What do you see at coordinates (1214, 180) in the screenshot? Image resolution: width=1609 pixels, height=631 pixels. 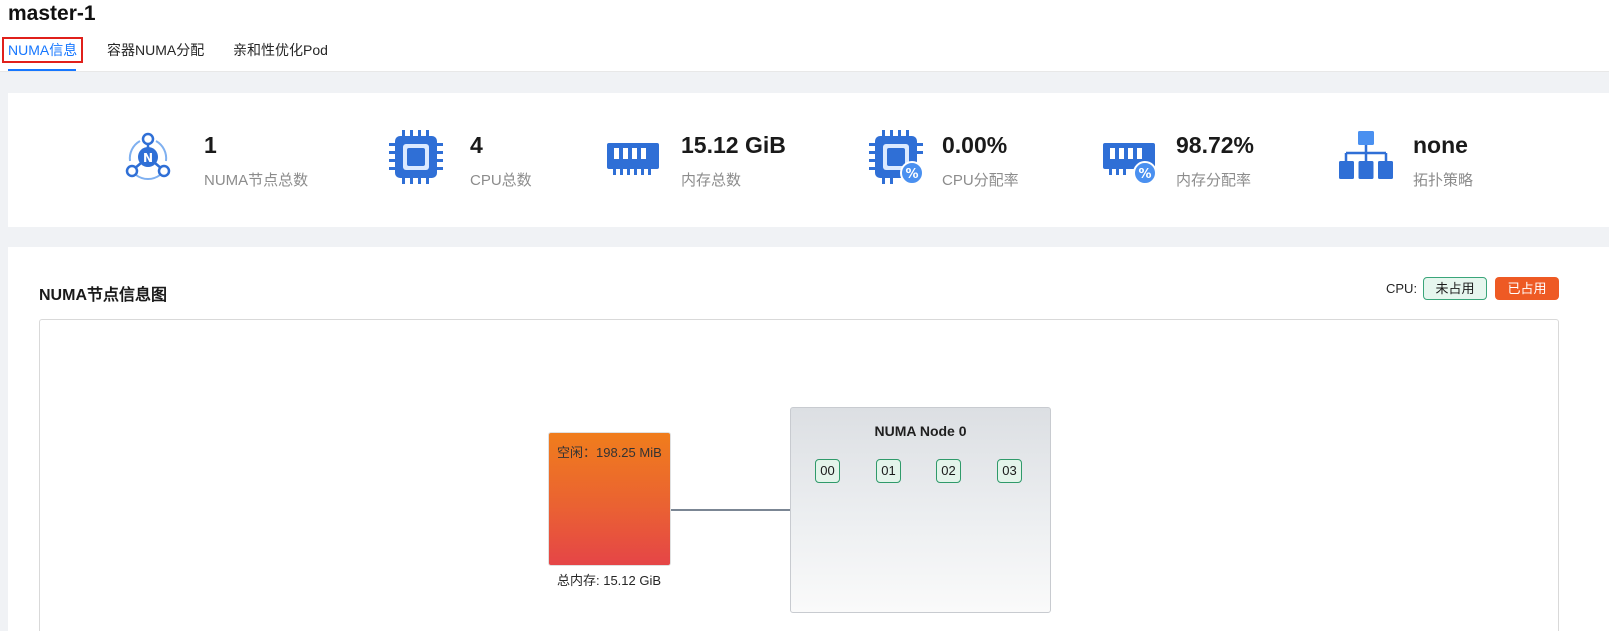 I see `stat-label: 内存分配率` at bounding box center [1214, 180].